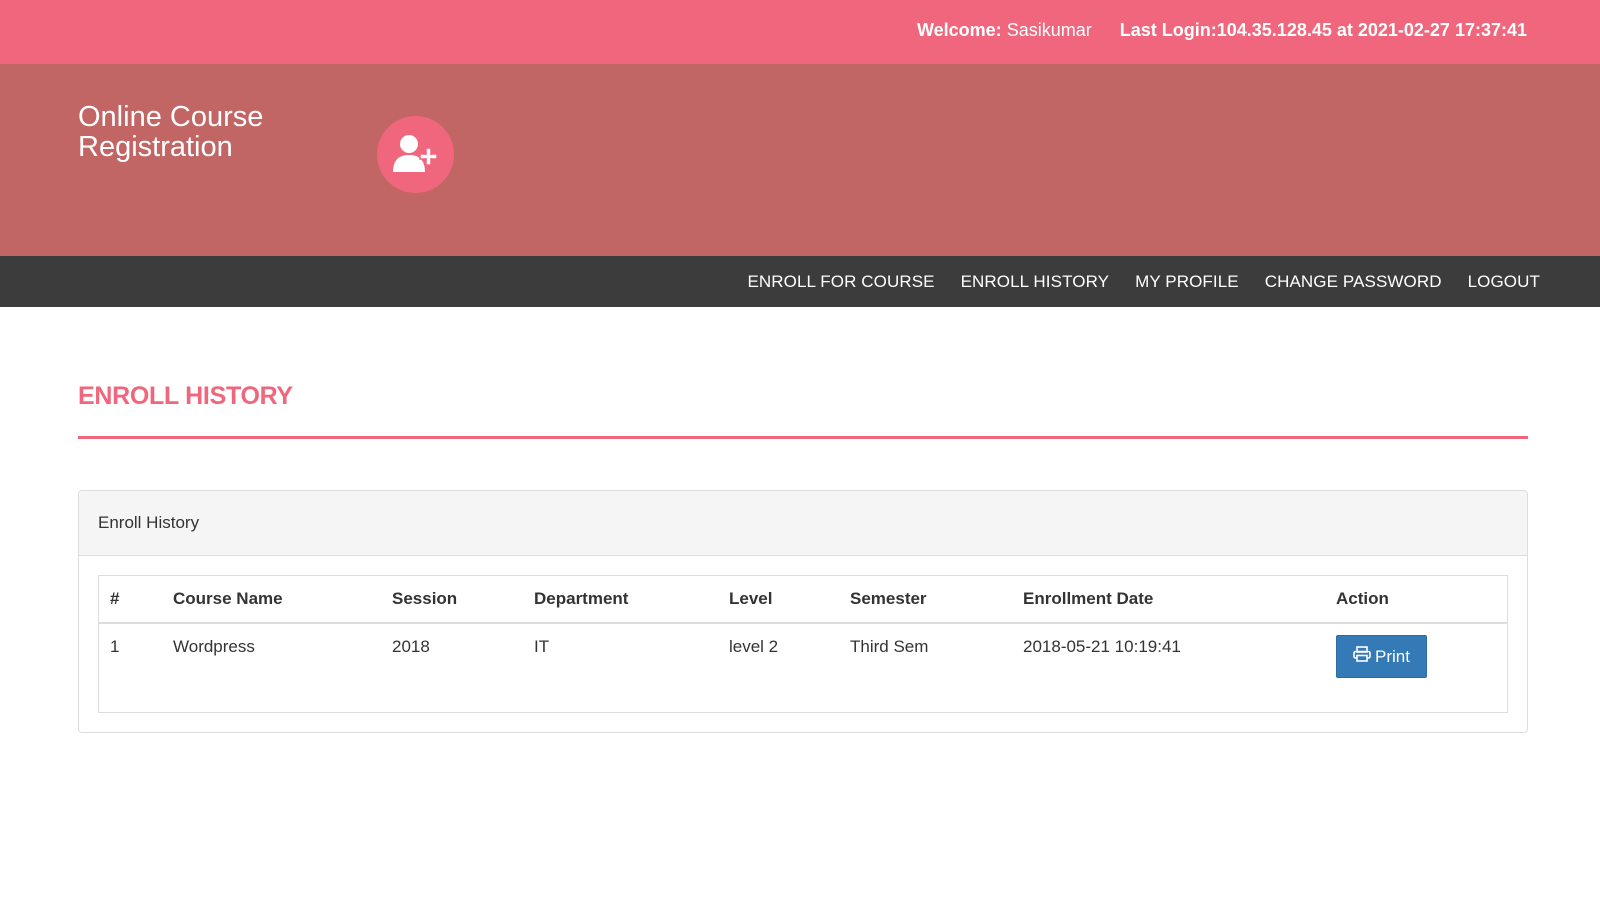 This screenshot has height=914, width=1600. I want to click on user-plus-icon, so click(415, 154).